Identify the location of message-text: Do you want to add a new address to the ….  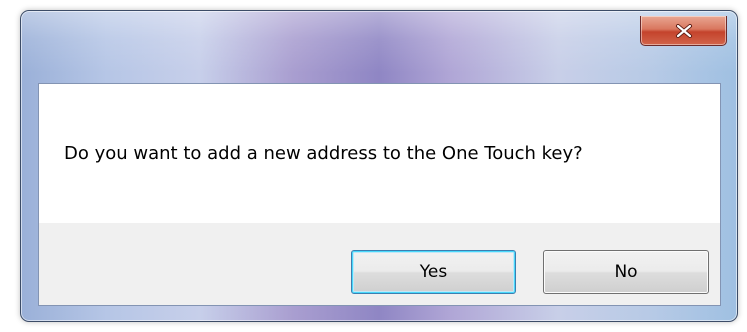
(323, 153).